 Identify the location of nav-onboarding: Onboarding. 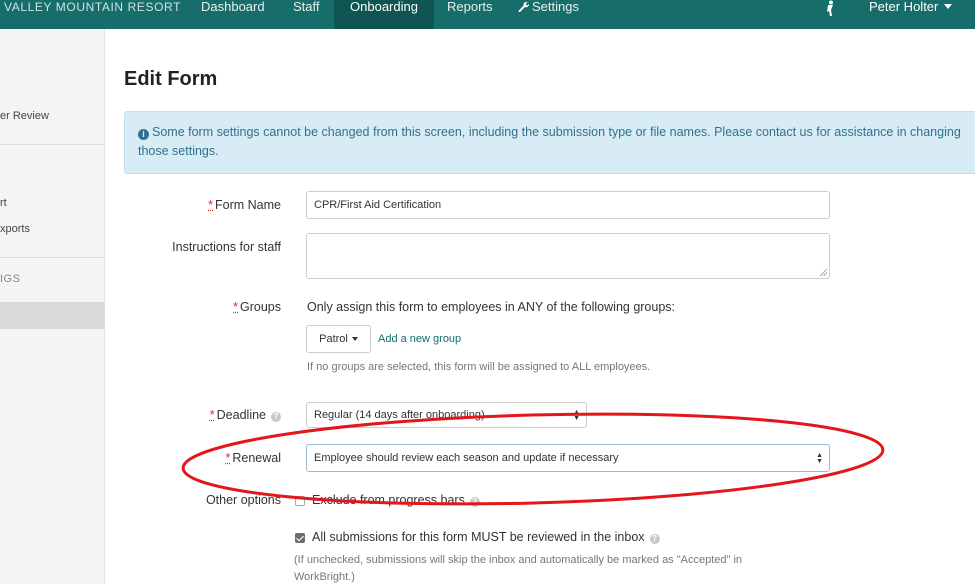
(384, 14).